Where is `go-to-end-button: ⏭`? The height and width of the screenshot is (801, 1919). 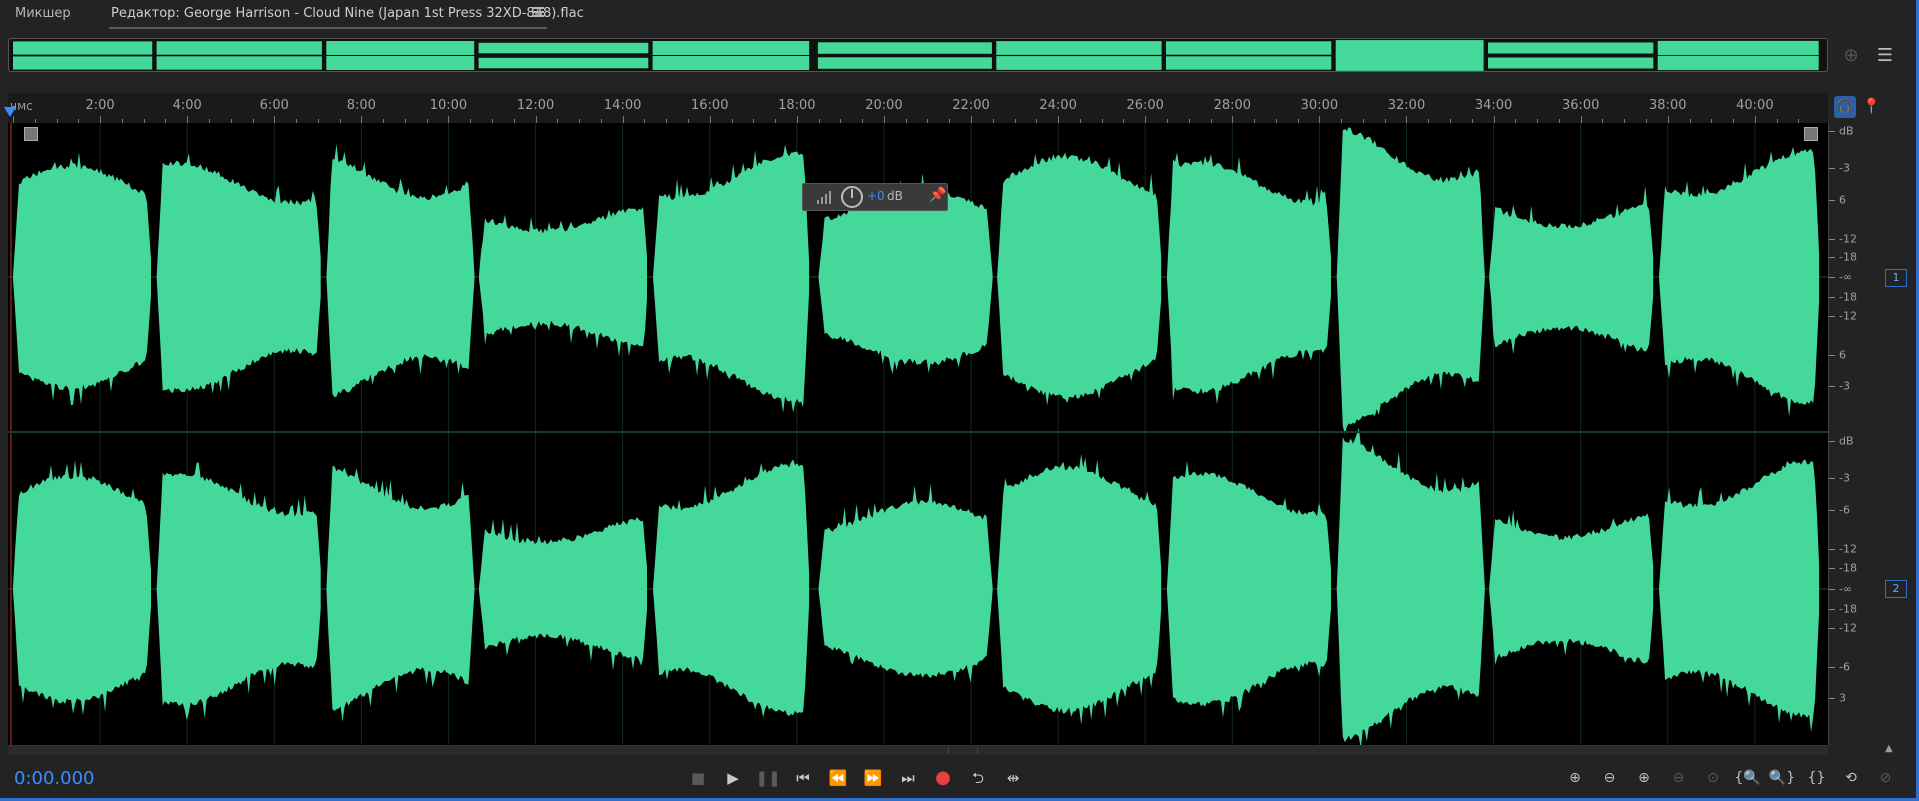 go-to-end-button: ⏭ is located at coordinates (908, 778).